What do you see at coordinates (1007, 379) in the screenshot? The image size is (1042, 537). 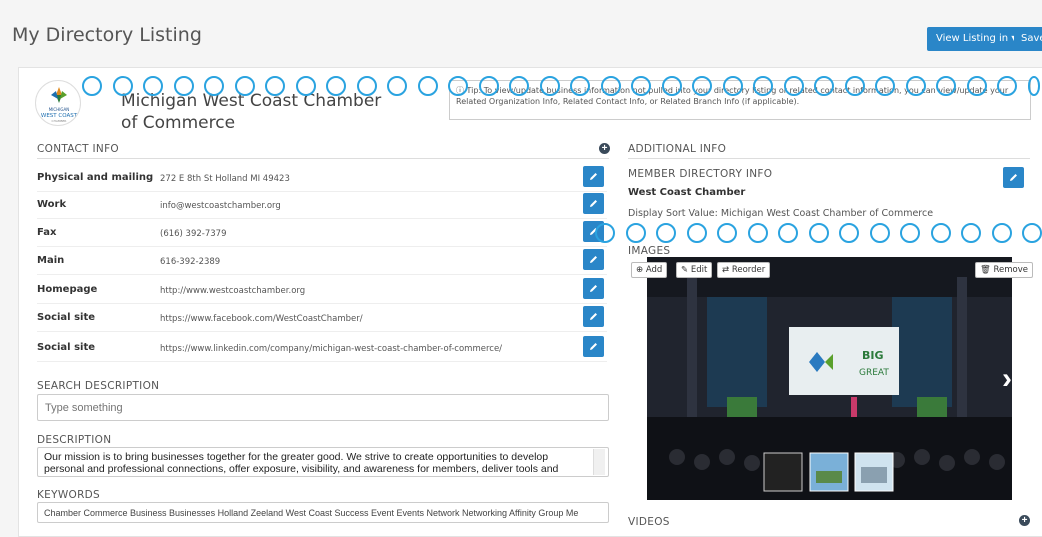 I see `carousel-next-icon: ›` at bounding box center [1007, 379].